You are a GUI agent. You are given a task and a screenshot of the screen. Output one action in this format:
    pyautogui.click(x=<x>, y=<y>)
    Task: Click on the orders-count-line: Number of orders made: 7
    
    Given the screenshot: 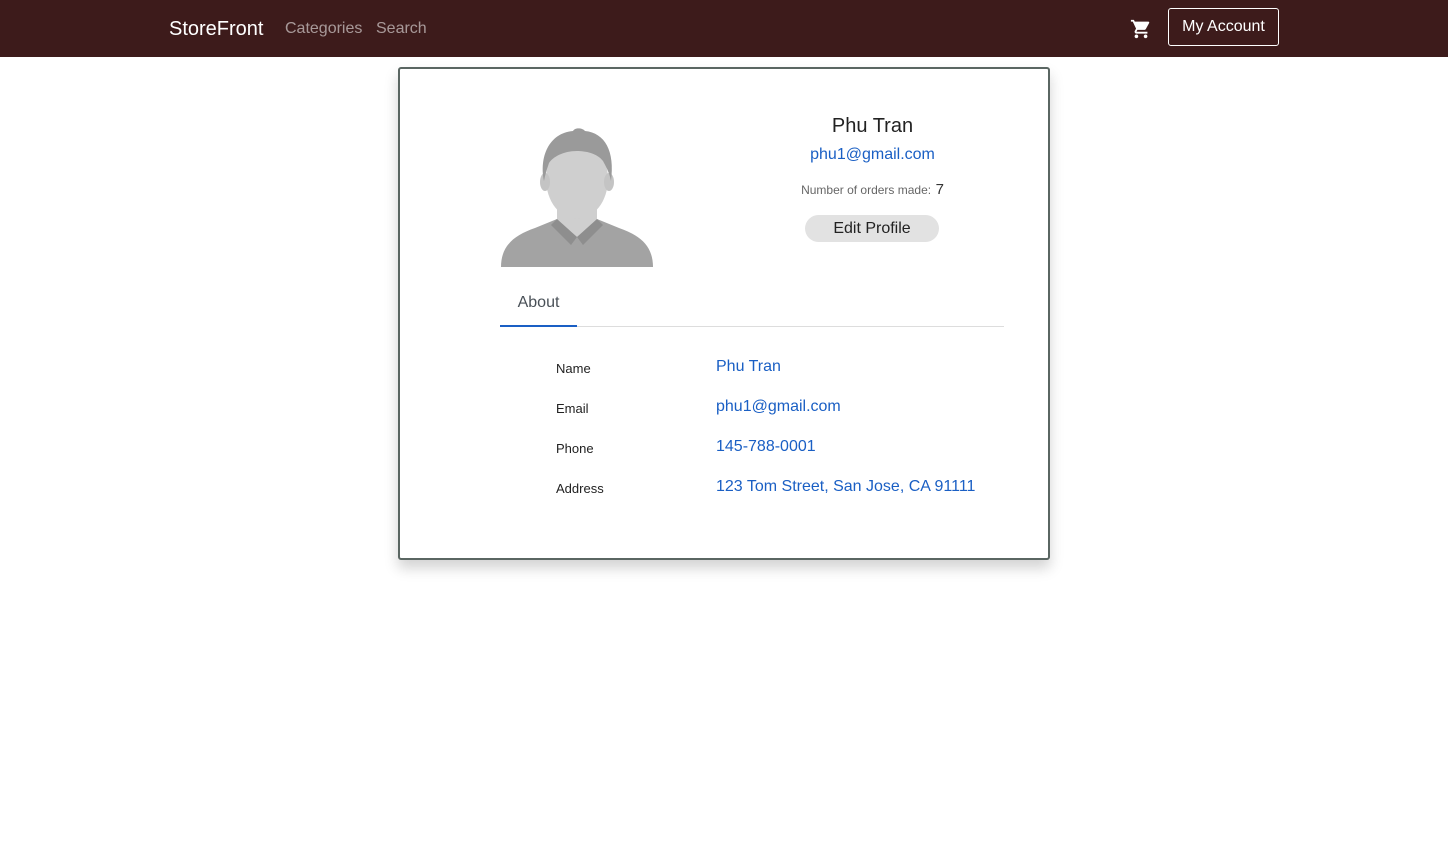 What is the action you would take?
    pyautogui.click(x=872, y=190)
    